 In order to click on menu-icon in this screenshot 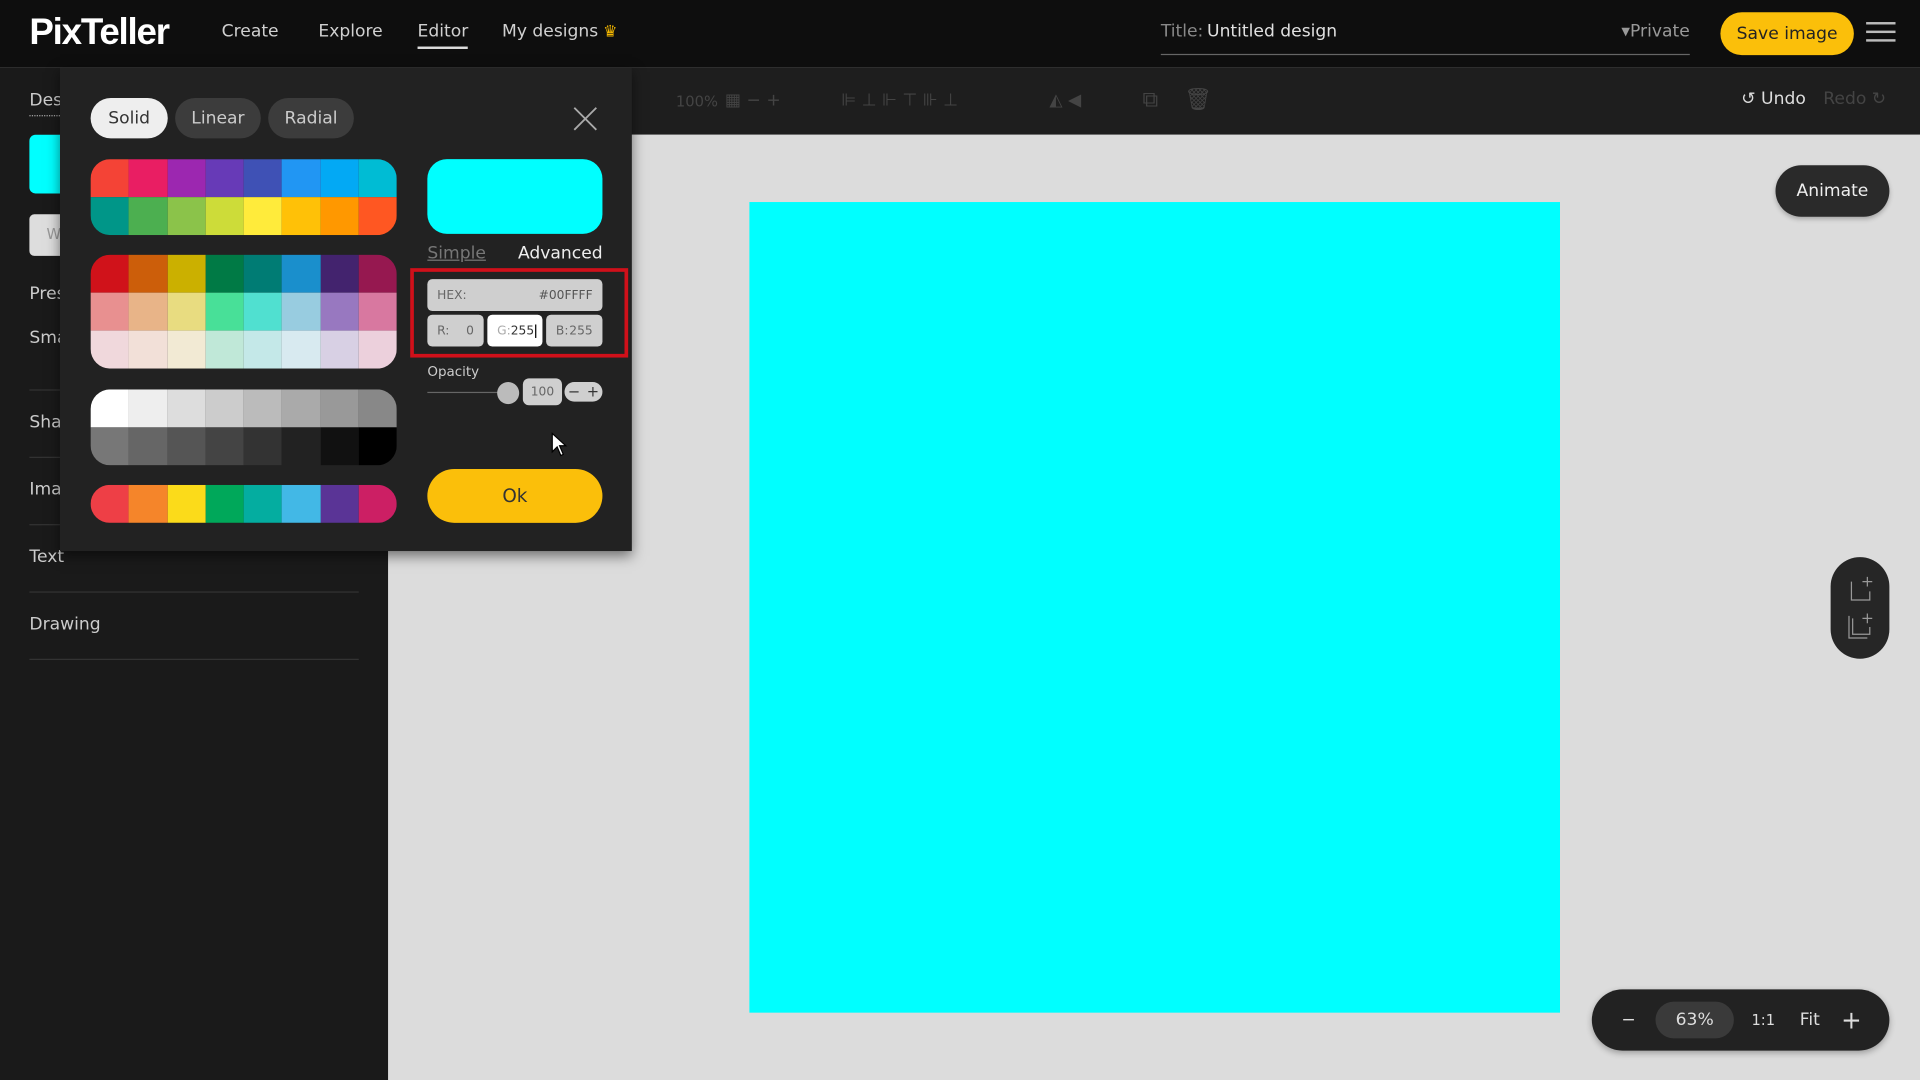, I will do `click(1881, 33)`.